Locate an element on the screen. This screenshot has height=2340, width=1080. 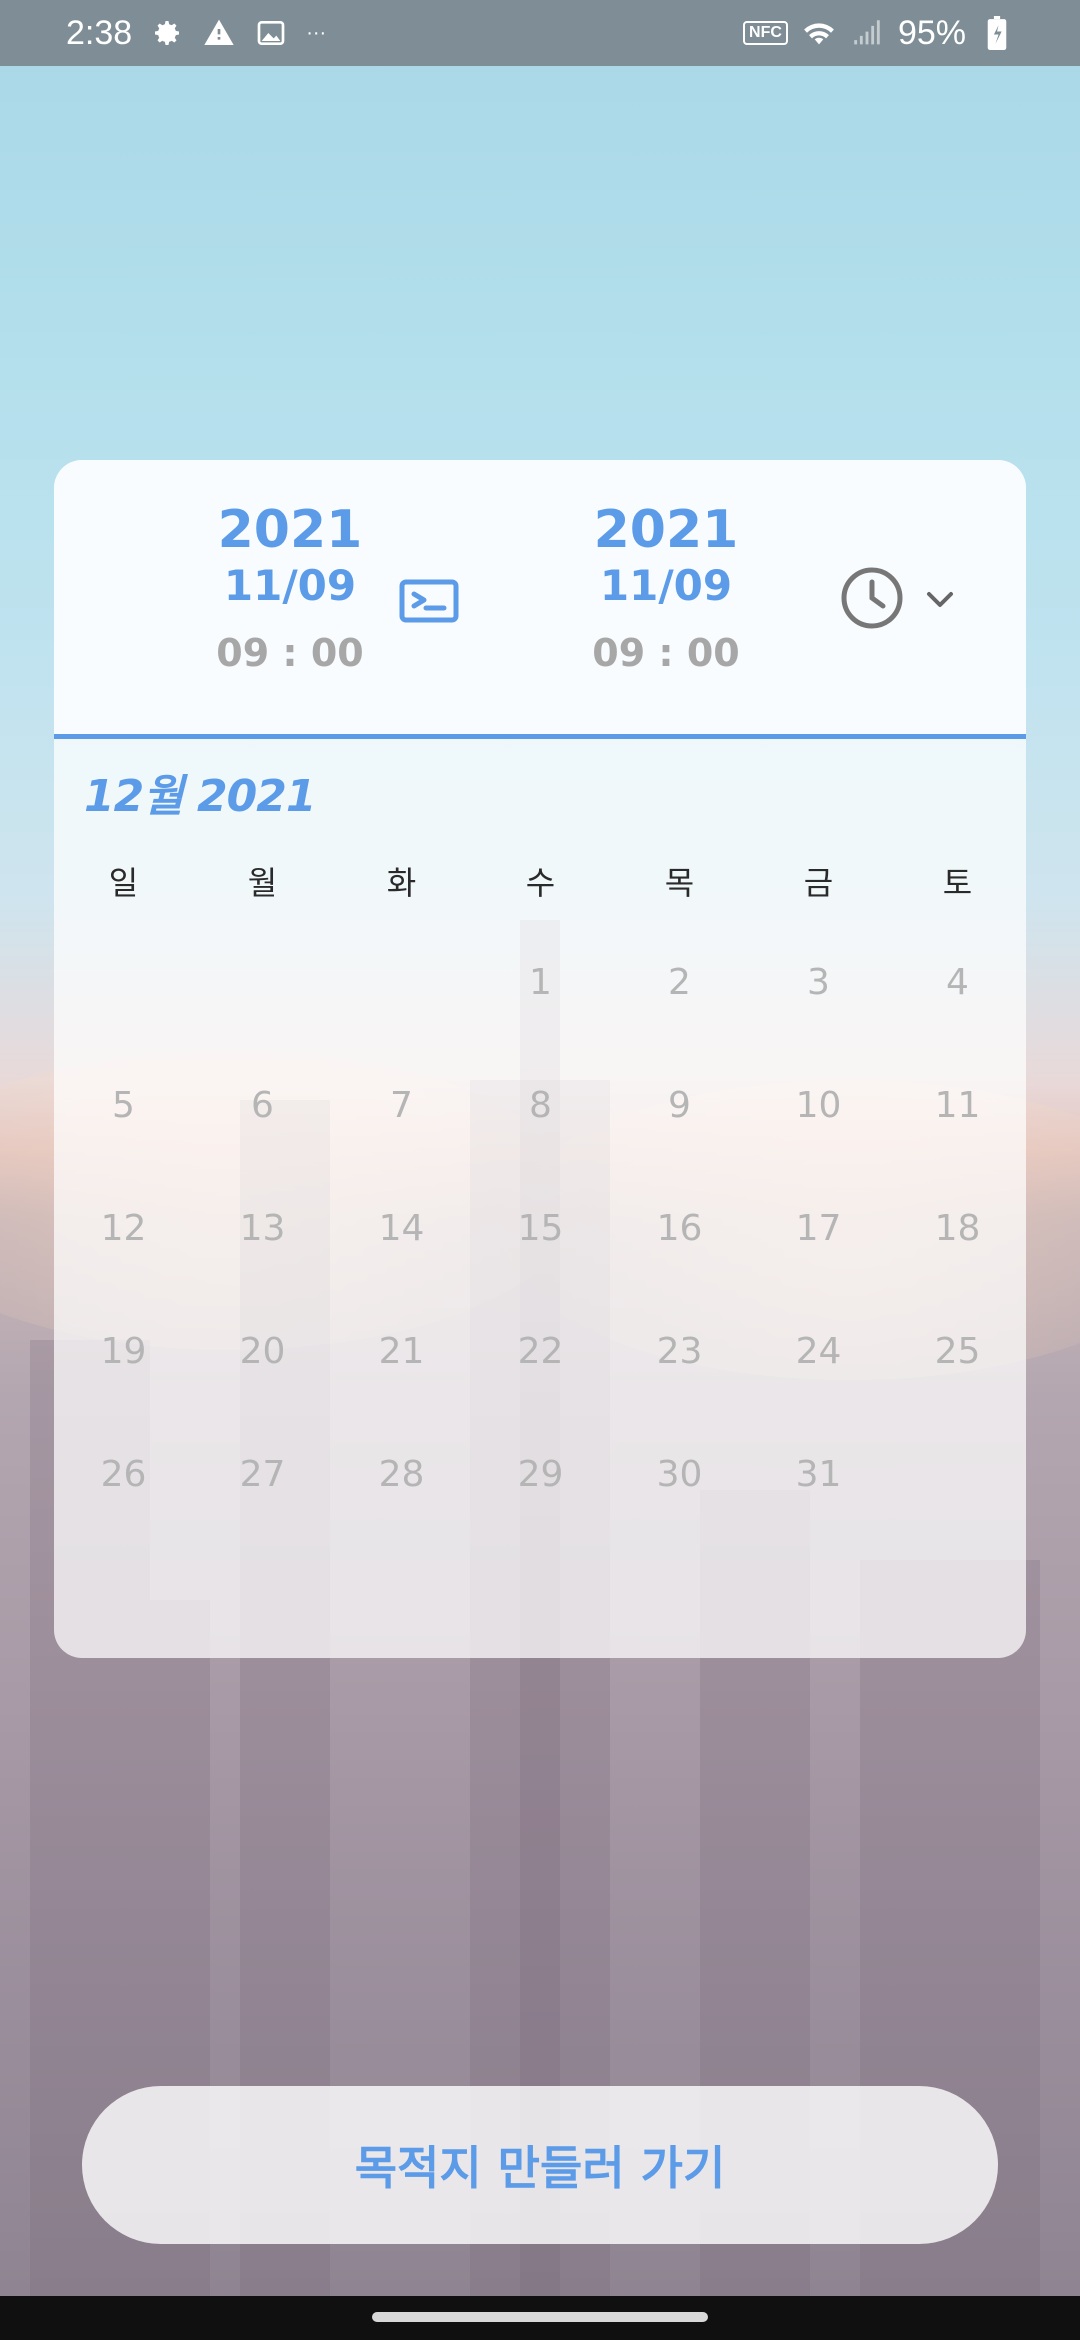
battery-icon is located at coordinates (997, 33).